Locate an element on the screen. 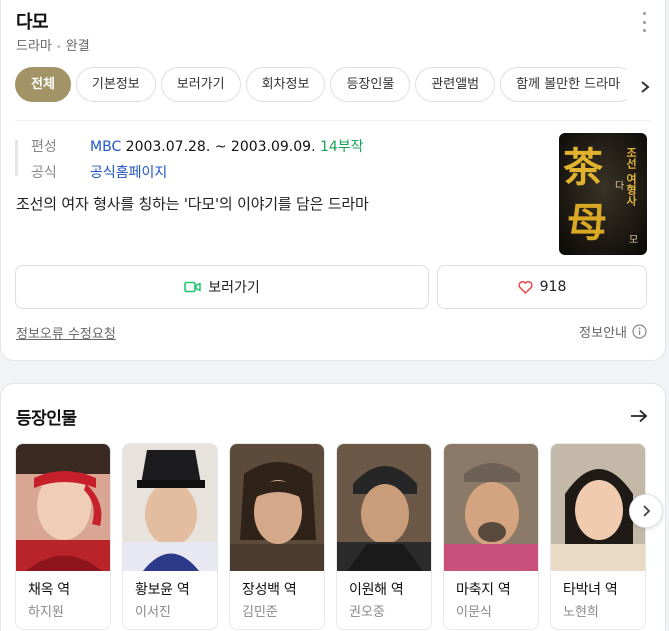 The height and width of the screenshot is (631, 669). character-actor: 이서진 is located at coordinates (153, 612).